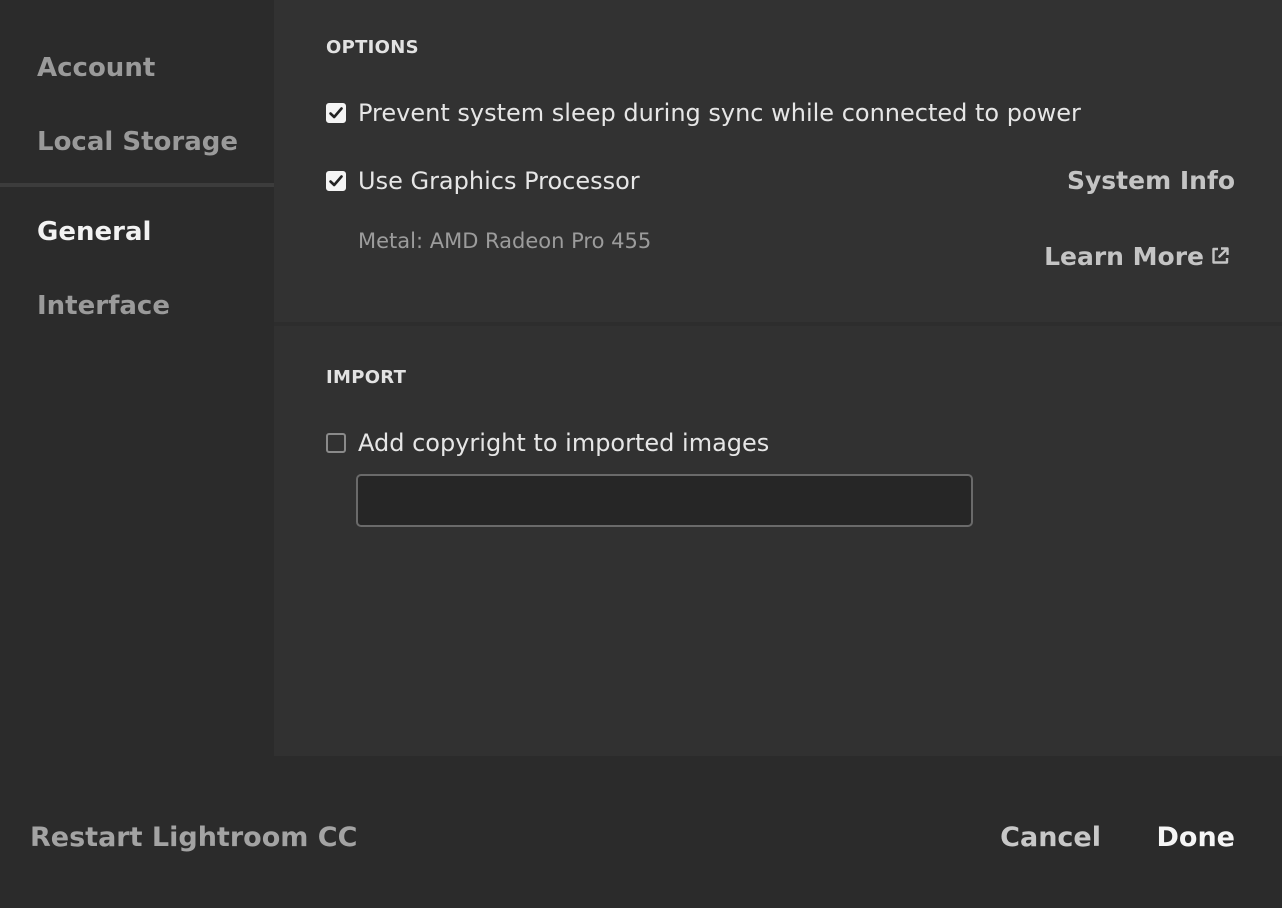 Image resolution: width=1282 pixels, height=908 pixels. What do you see at coordinates (564, 443) in the screenshot?
I see `add-copyright-label: Add copyright to imported images` at bounding box center [564, 443].